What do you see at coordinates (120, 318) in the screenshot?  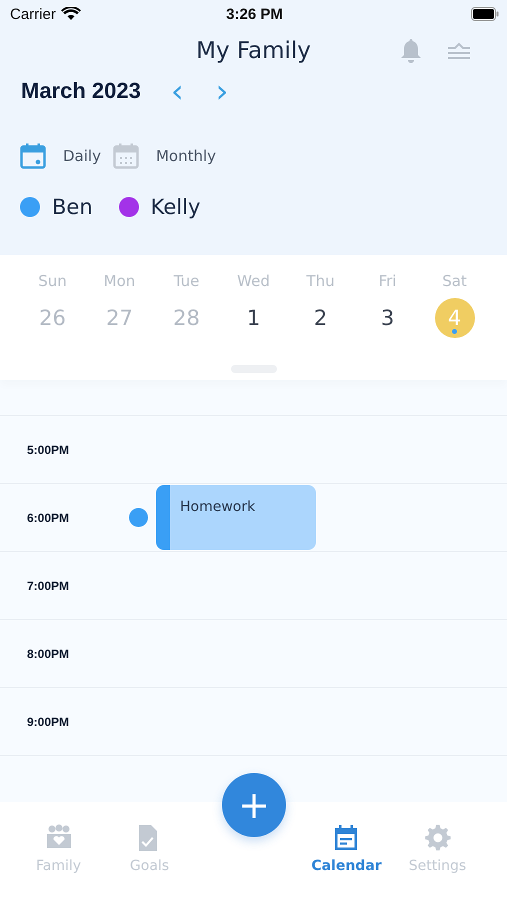 I see `date-button: 27` at bounding box center [120, 318].